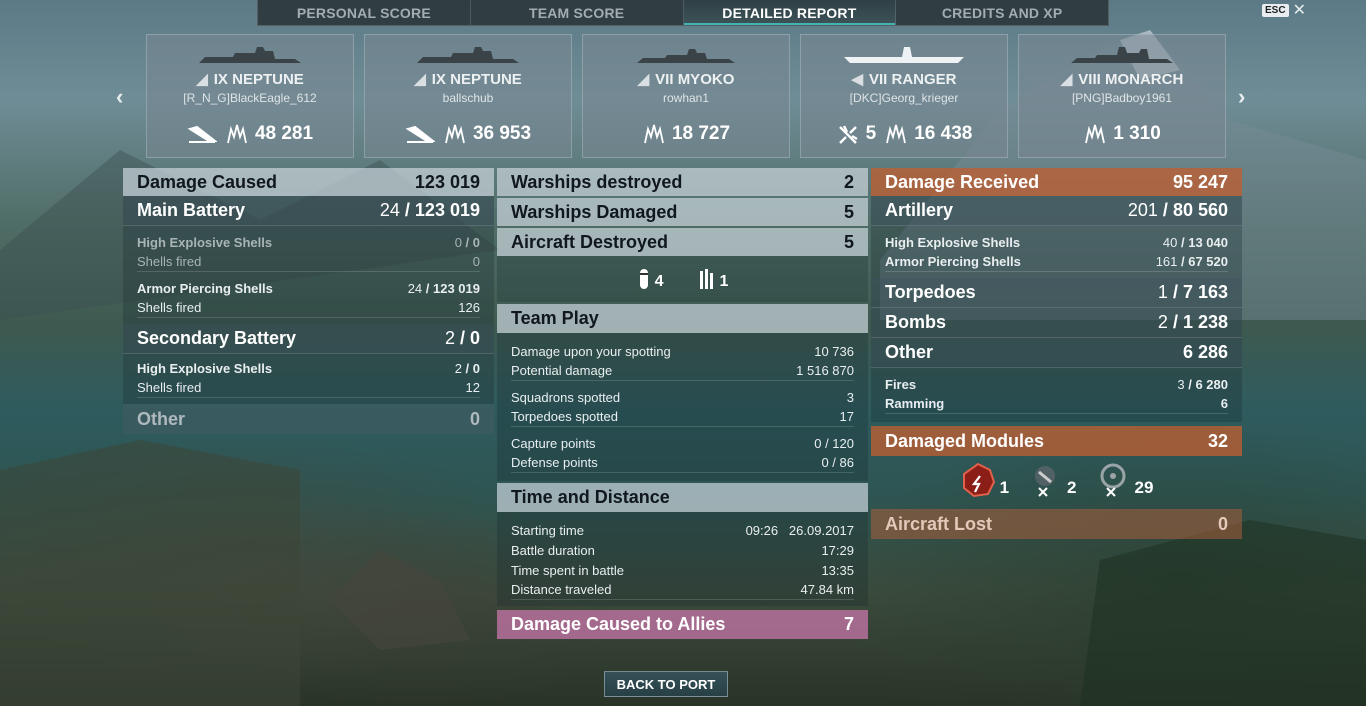 The image size is (1366, 706). I want to click on engine-damaged-value: 1, so click(1004, 487).